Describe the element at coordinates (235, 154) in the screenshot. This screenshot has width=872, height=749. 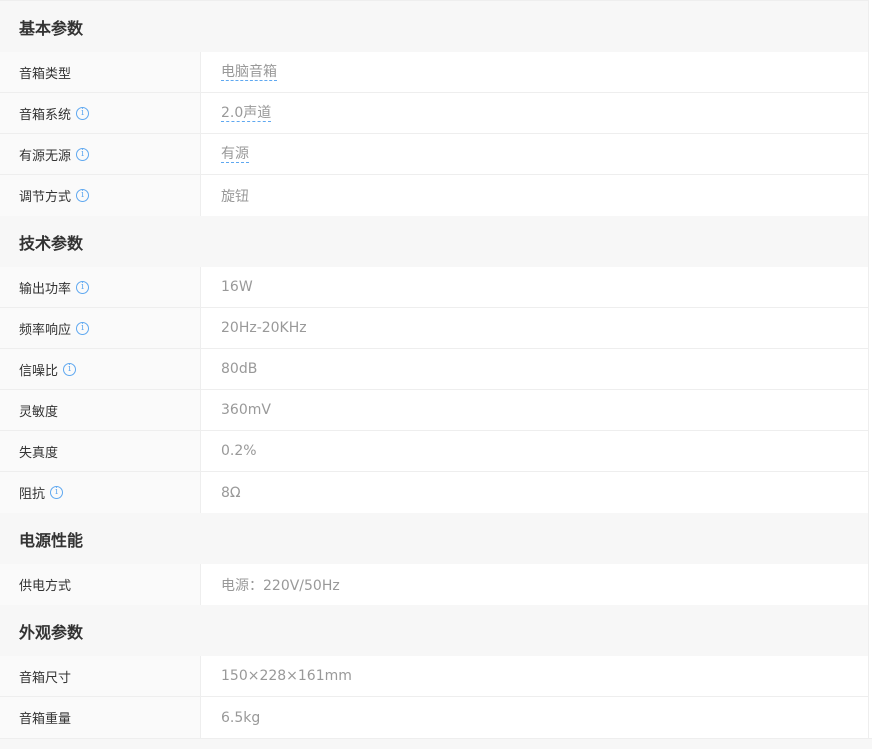
I see `spec-value-link: 有源` at that location.